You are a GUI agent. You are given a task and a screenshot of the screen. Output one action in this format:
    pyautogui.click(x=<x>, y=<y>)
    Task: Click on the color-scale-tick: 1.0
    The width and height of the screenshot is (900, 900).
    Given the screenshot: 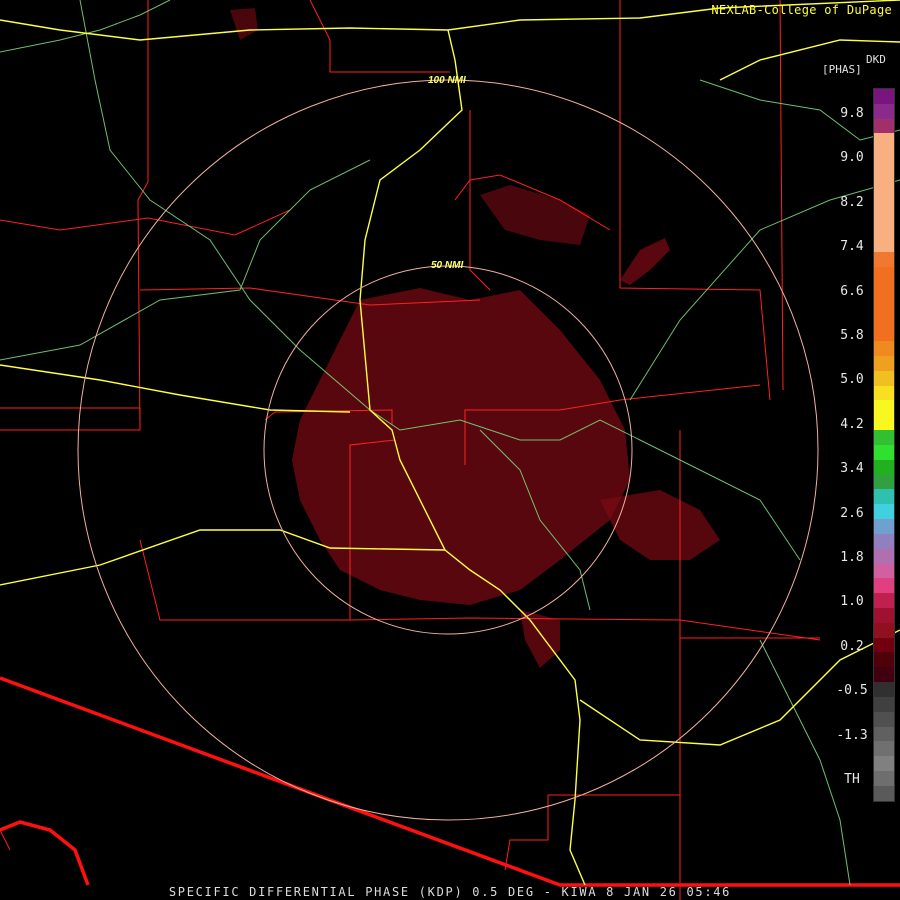 What is the action you would take?
    pyautogui.click(x=852, y=602)
    